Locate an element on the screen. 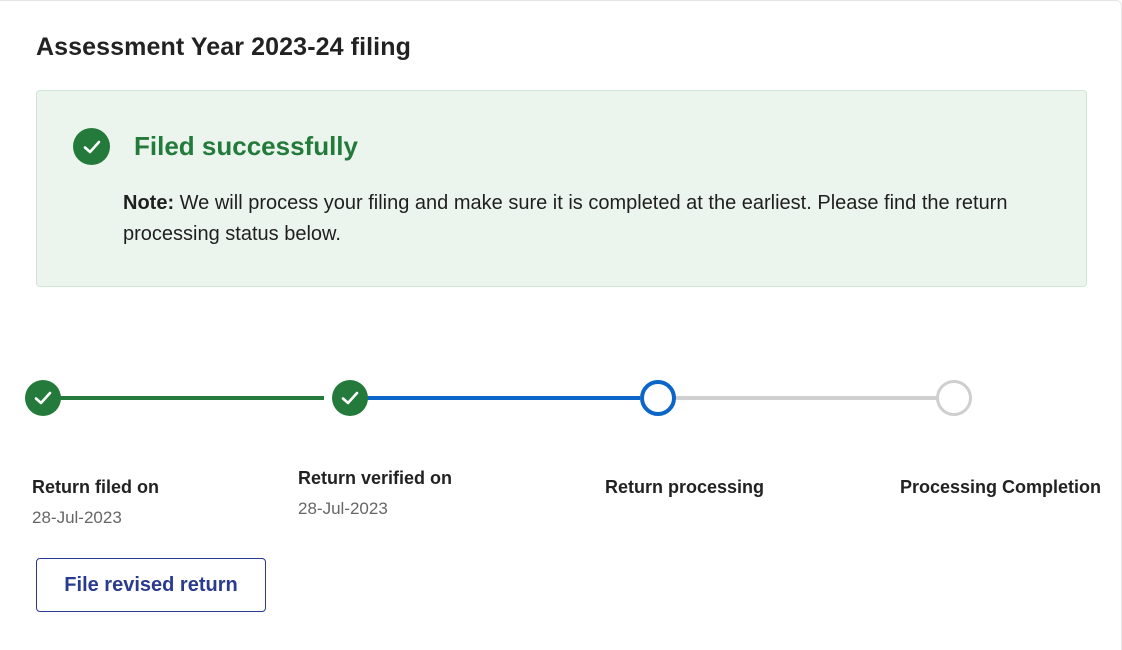 The image size is (1122, 650). step-label-completion: Processing Completion is located at coordinates (1001, 487).